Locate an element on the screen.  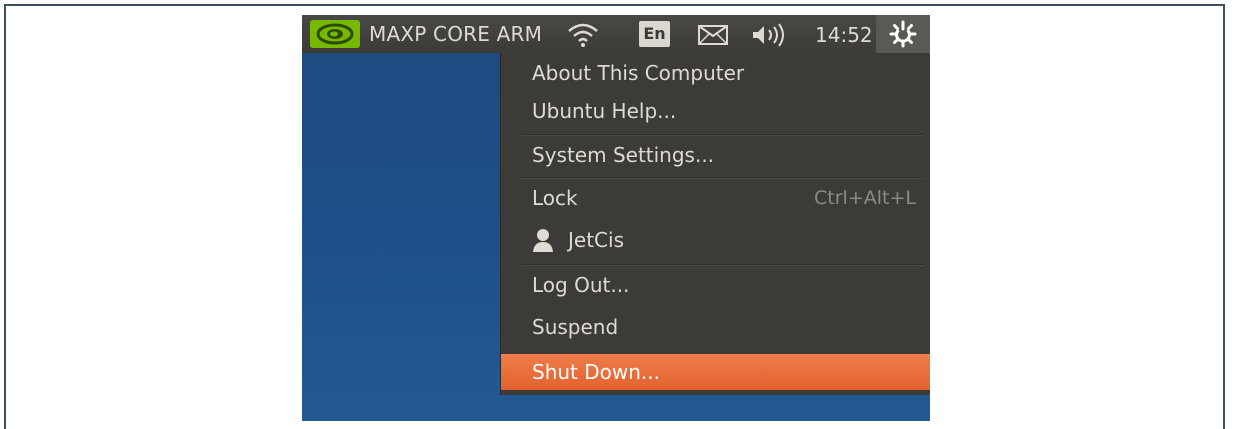
top-panel: MAXP CORE ARM En 14:52 is located at coordinates (616, 34).